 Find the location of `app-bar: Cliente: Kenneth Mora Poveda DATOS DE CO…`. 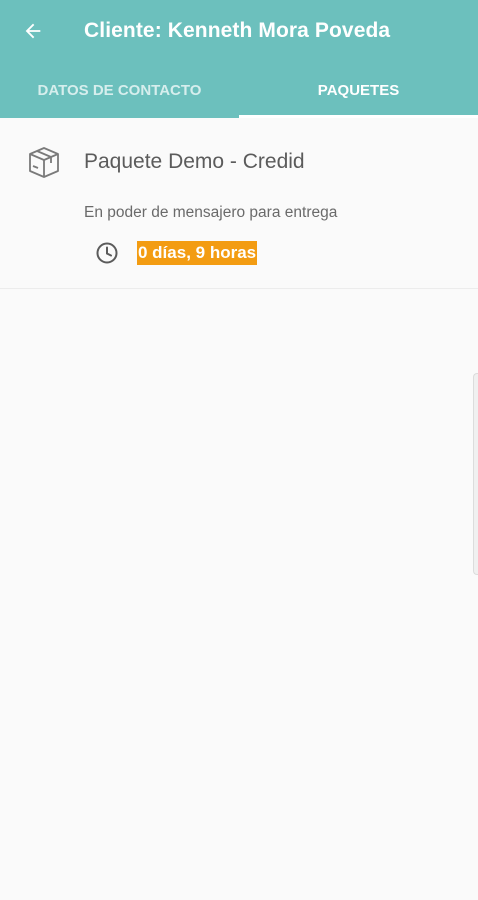

app-bar: Cliente: Kenneth Mora Poveda DATOS DE CO… is located at coordinates (239, 59).